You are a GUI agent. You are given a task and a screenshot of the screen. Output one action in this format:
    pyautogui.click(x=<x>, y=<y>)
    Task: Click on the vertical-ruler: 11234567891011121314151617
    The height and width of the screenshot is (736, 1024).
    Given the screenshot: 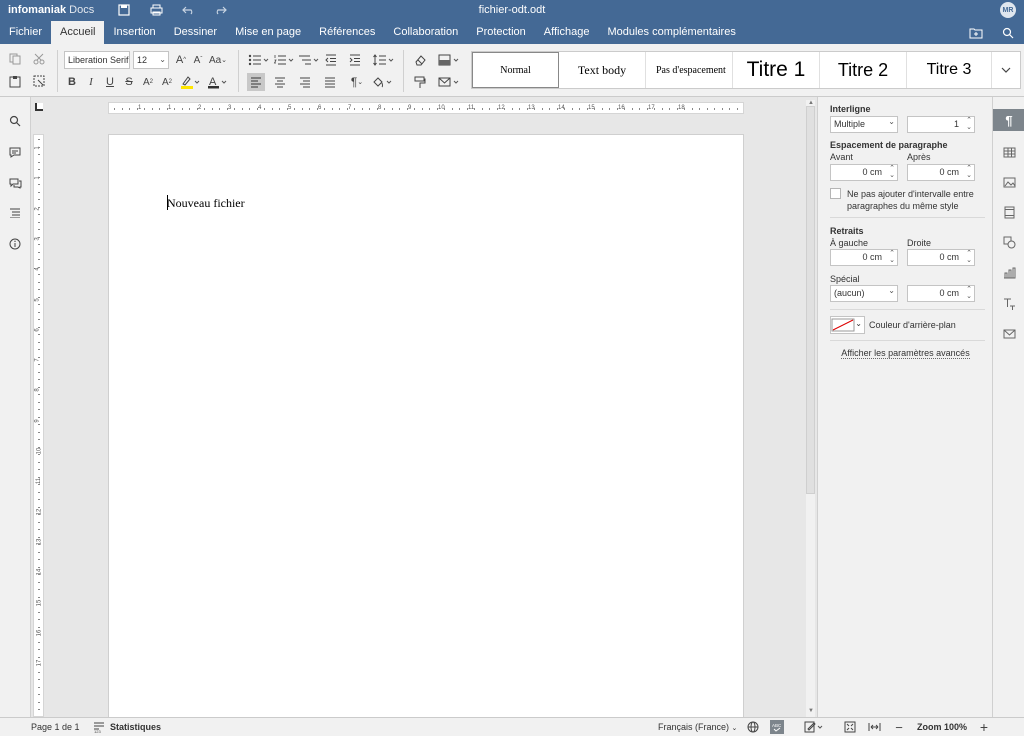 What is the action you would take?
    pyautogui.click(x=38, y=425)
    